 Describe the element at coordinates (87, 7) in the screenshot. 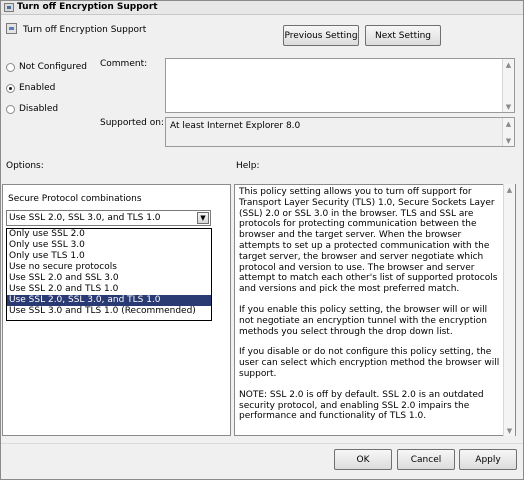

I see `window-title: Turn off Encryption Support` at that location.